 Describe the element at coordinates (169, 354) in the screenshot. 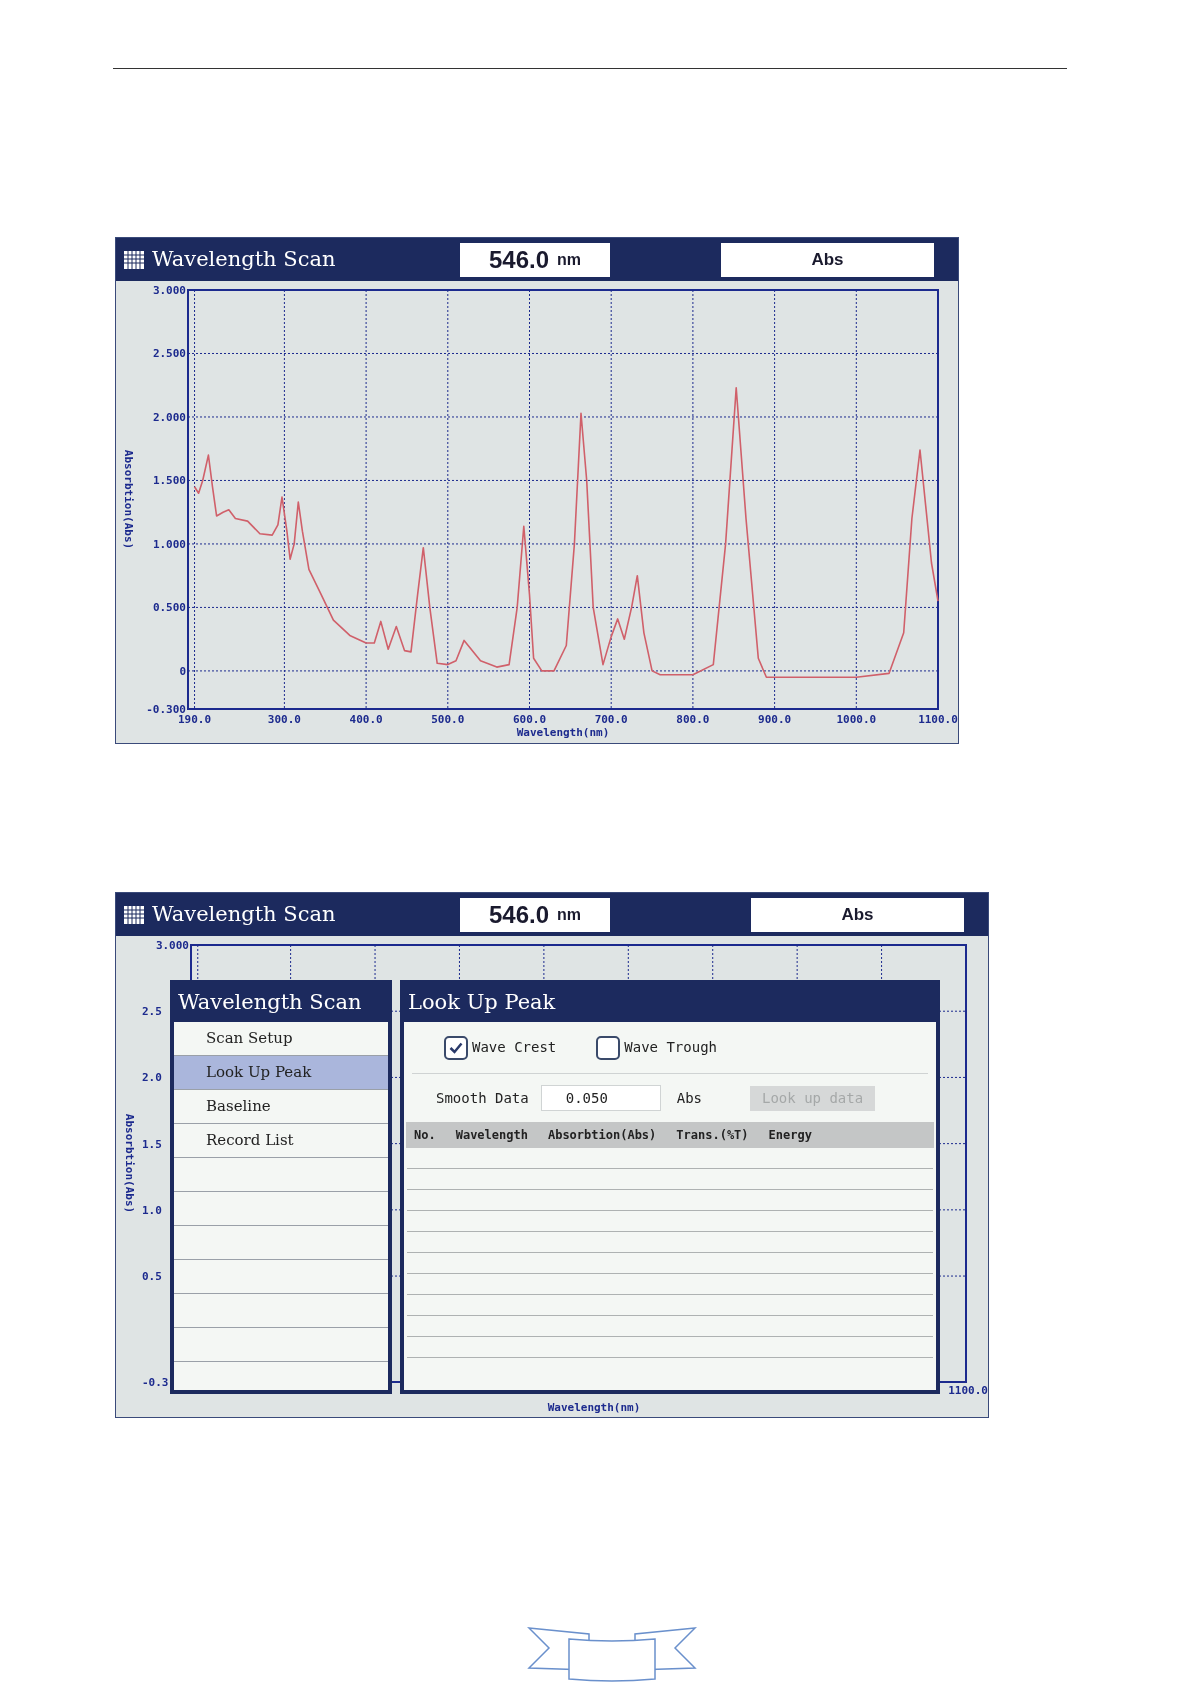

I see `y-tick-label: 2.500` at that location.